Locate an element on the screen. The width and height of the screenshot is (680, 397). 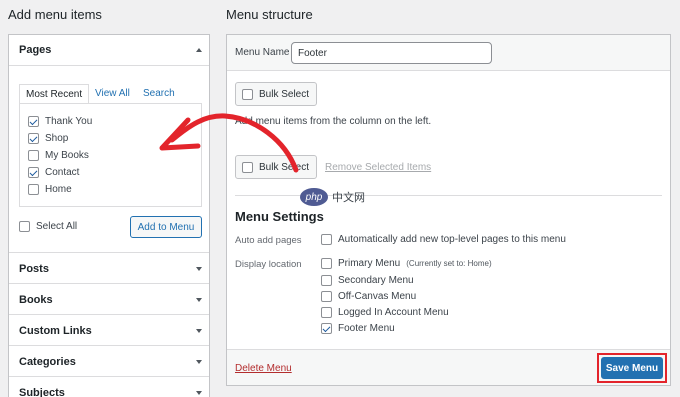
arrow-shaft is located at coordinates (234, 143).